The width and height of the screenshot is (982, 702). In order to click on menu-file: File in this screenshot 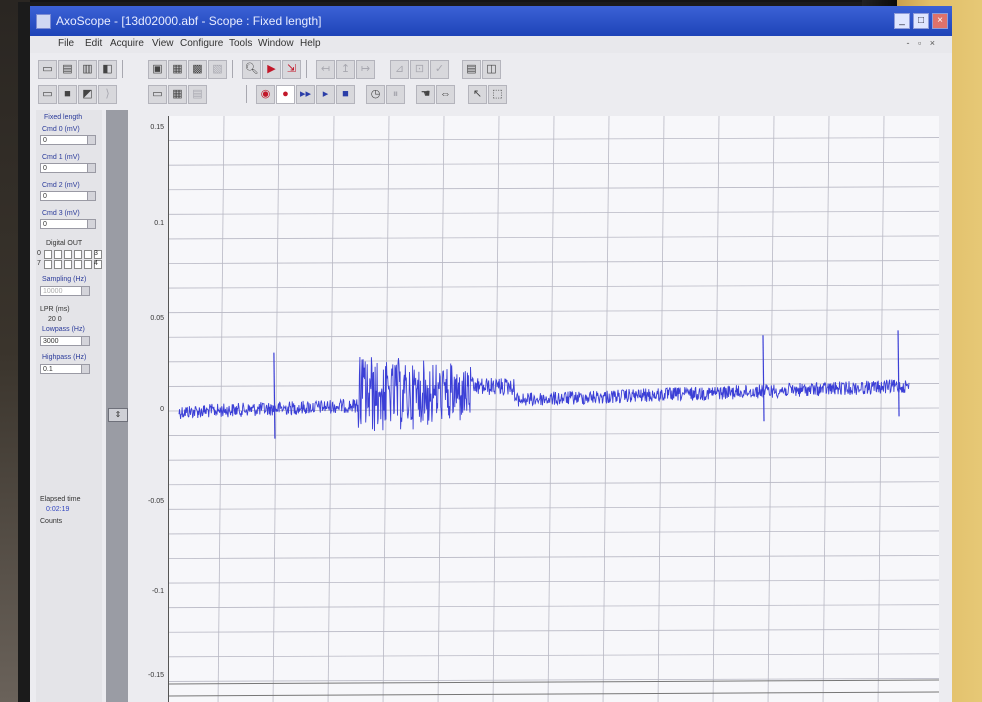, I will do `click(66, 43)`.